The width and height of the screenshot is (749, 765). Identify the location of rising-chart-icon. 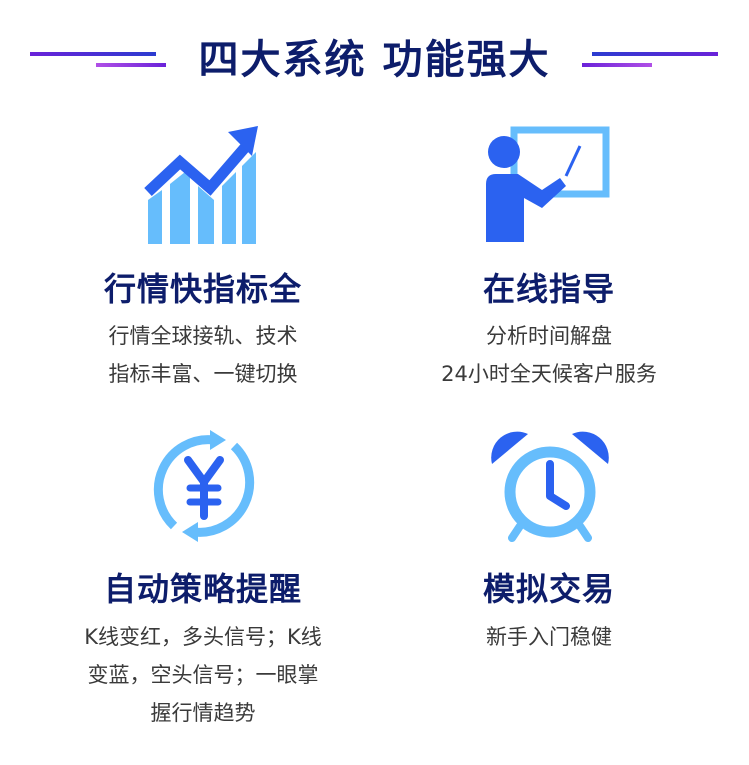
(201, 185).